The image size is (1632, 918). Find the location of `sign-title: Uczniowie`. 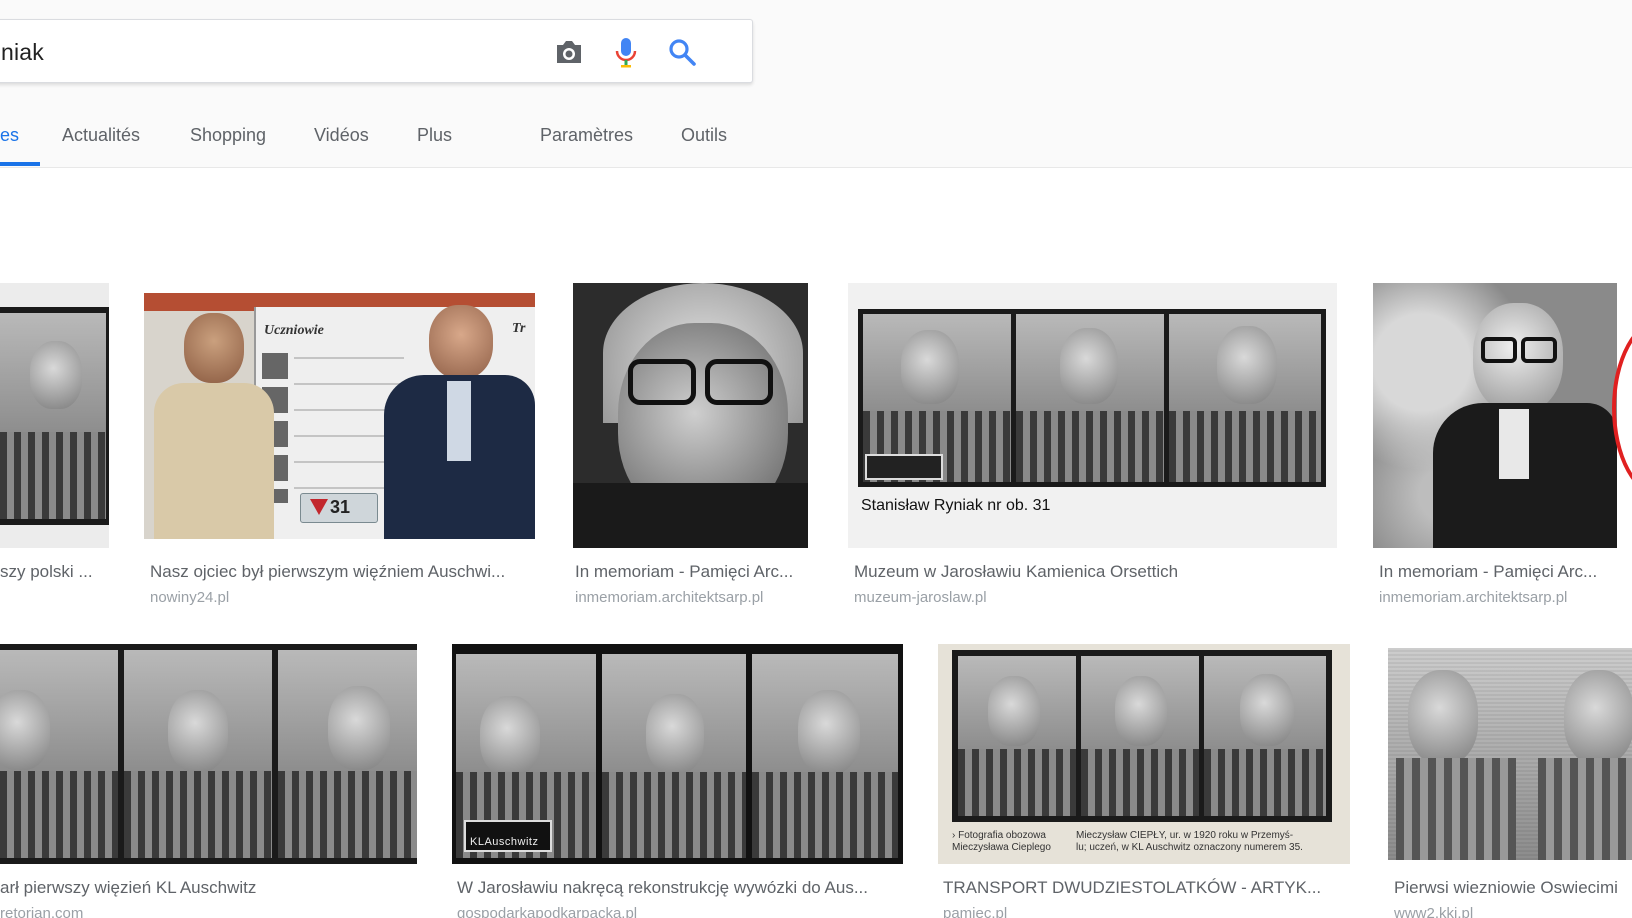

sign-title: Uczniowie is located at coordinates (294, 330).